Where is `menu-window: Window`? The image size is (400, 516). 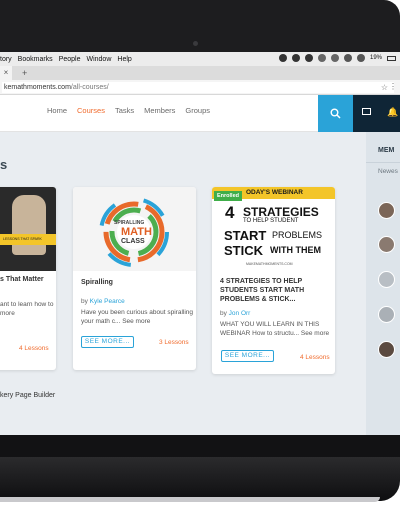
menu-window: Window is located at coordinates (98, 59).